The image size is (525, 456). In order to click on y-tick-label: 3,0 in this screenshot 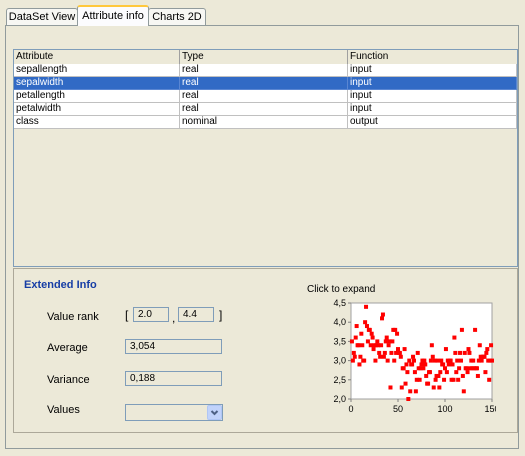, I will do `click(339, 361)`.